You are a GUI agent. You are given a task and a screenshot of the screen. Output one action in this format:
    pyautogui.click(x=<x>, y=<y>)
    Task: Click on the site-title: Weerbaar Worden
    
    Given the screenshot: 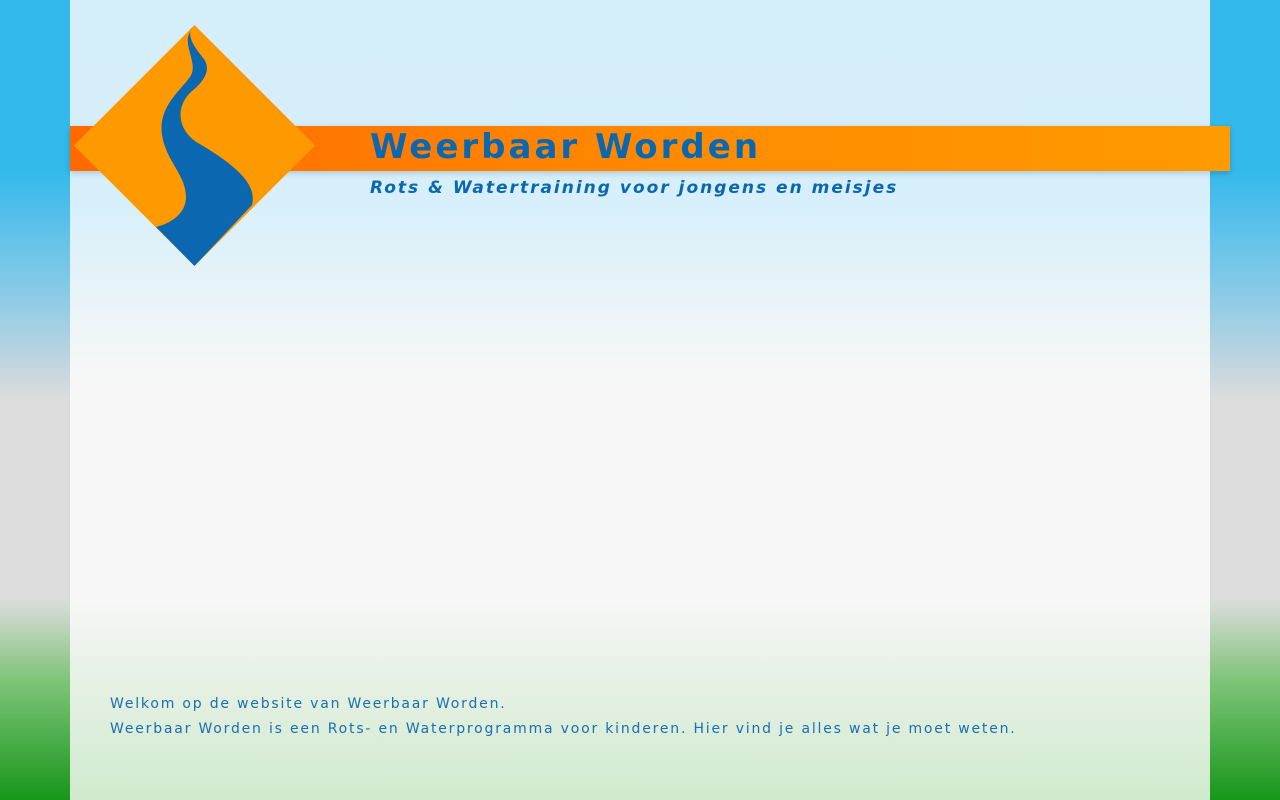 What is the action you would take?
    pyautogui.click(x=566, y=147)
    